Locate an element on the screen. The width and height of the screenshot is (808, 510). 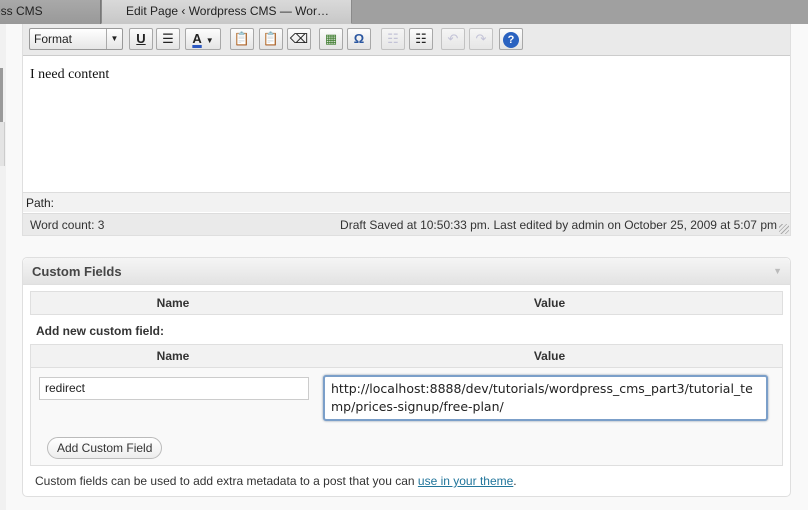
eraser-icon: ⌫ is located at coordinates (299, 38).